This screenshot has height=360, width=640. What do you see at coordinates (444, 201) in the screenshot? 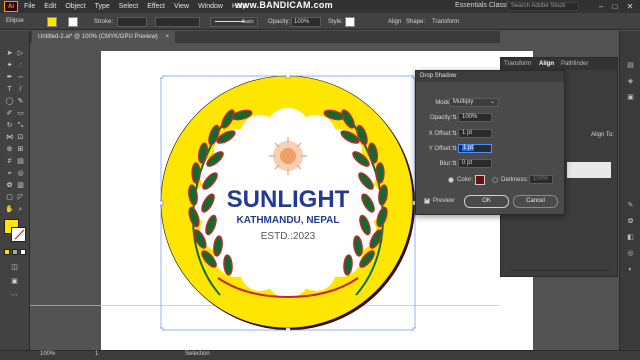
I see `preview-label: Preview` at bounding box center [444, 201].